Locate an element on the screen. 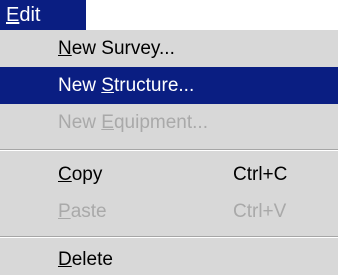  copy-mnemonic: C is located at coordinates (65, 174).